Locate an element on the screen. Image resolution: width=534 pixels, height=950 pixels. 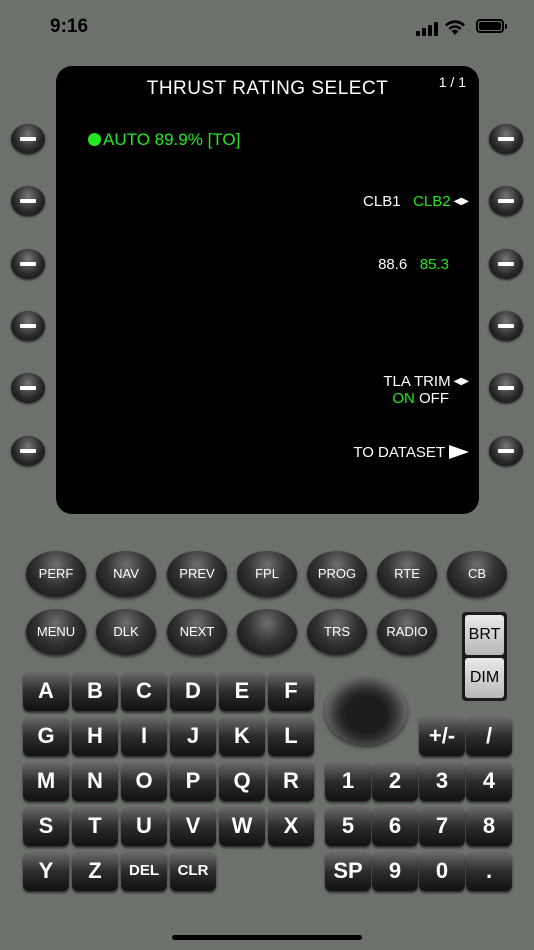
fpl-key: FPL is located at coordinates (267, 574).